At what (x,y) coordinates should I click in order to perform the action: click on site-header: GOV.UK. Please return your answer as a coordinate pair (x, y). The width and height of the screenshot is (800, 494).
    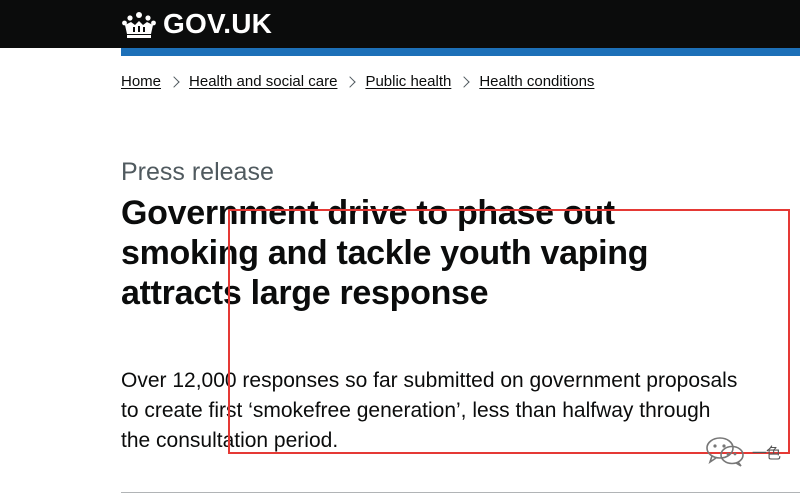
    Looking at the image, I should click on (400, 24).